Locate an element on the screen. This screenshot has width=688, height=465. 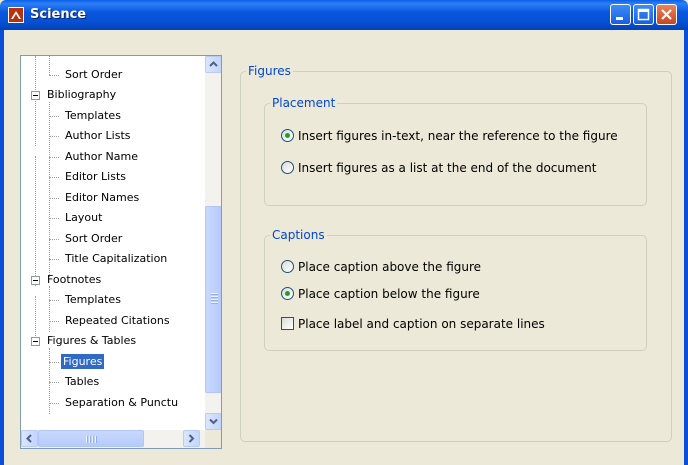
tree-item-templates: Templates is located at coordinates (86, 116).